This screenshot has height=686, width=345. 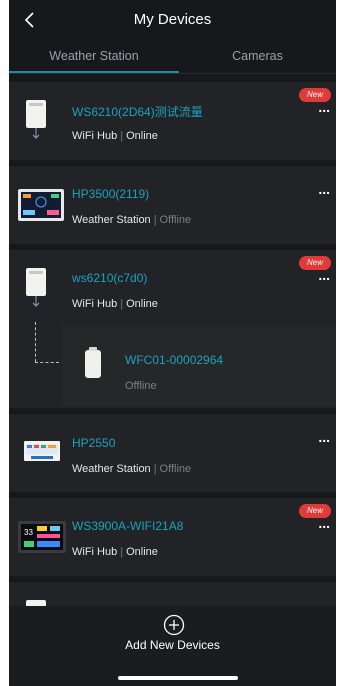 I want to click on footer: Add New Devices, so click(x=172, y=646).